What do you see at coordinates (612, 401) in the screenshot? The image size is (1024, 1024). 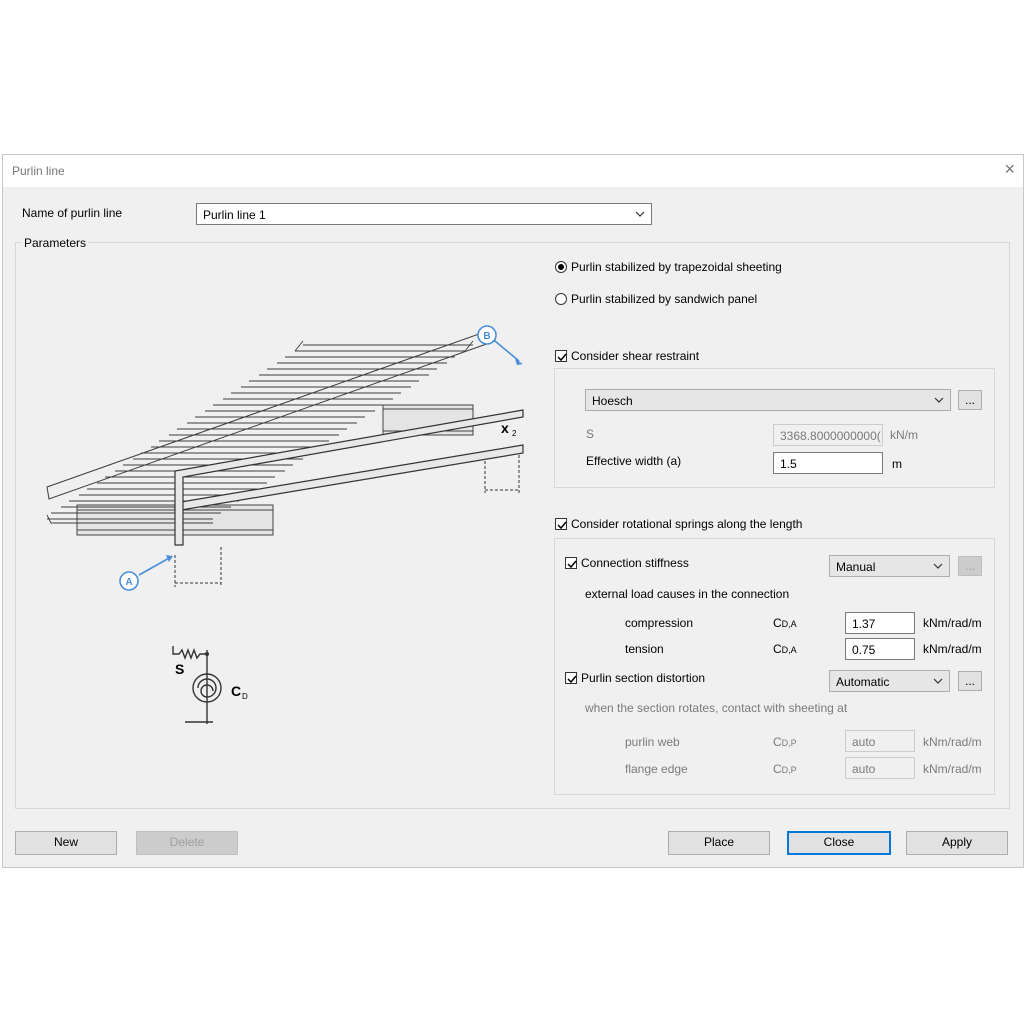 I see `manufacturer-value: Hoesch` at bounding box center [612, 401].